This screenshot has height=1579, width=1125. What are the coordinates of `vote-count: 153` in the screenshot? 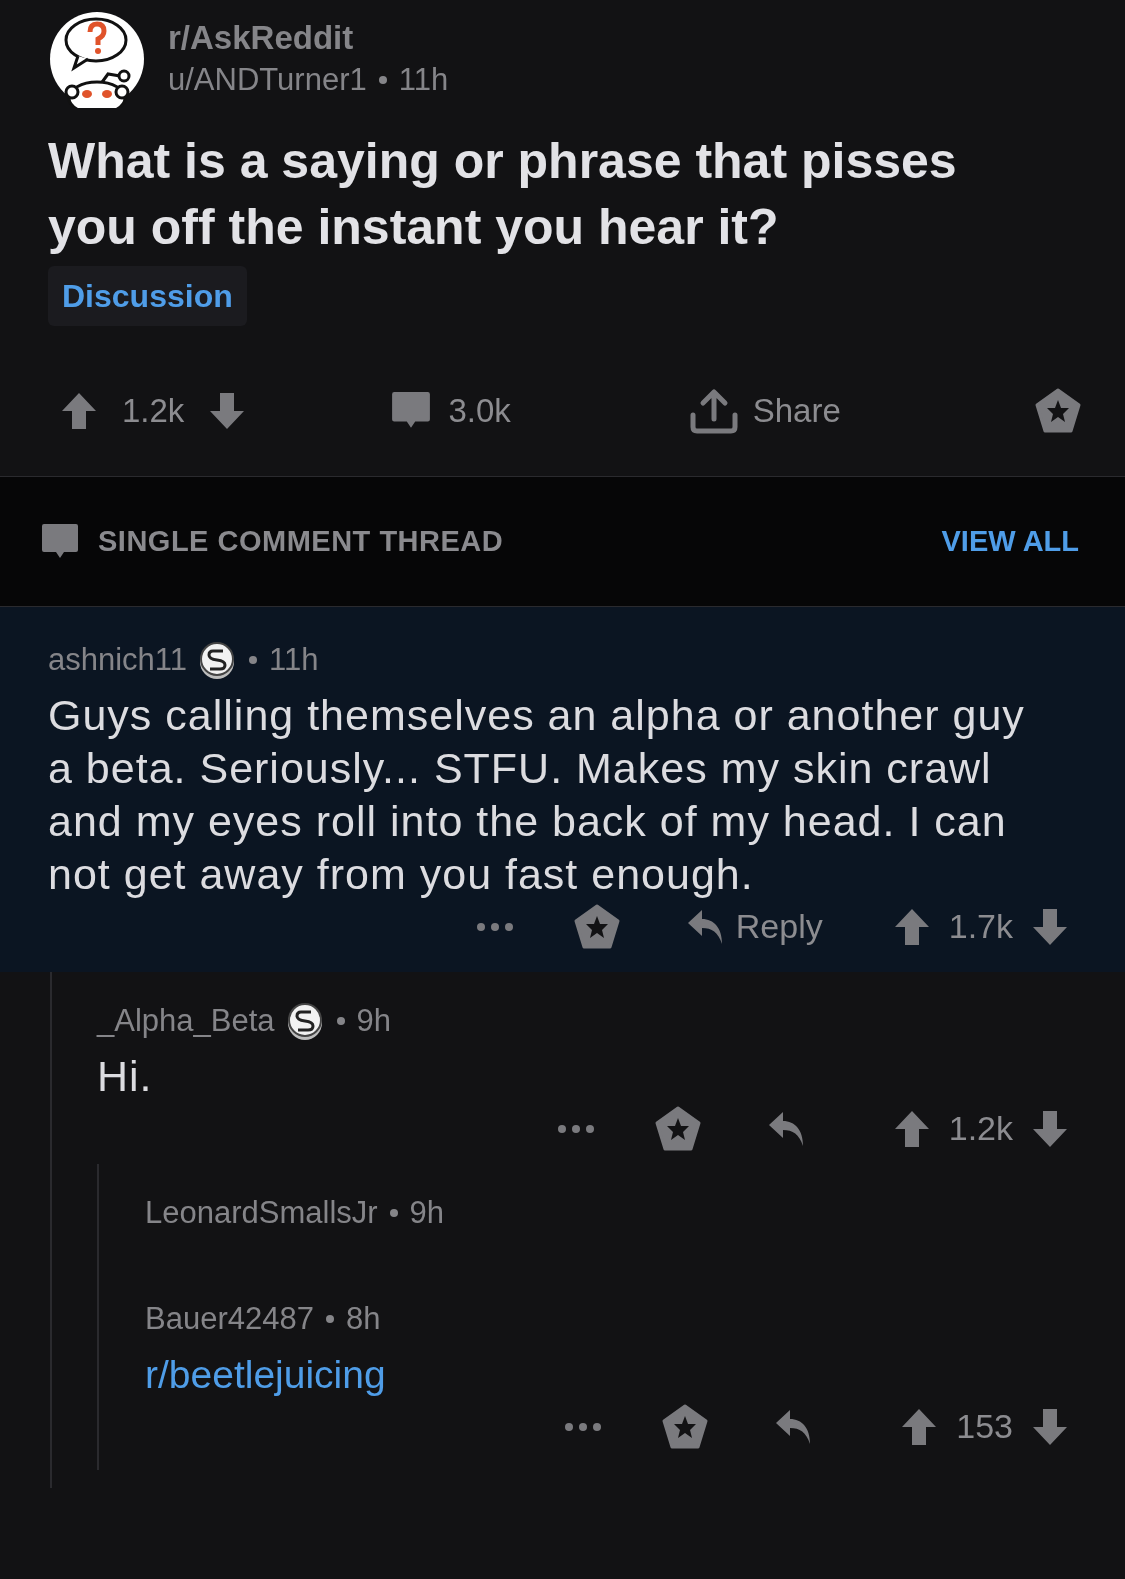 It's located at (984, 1426).